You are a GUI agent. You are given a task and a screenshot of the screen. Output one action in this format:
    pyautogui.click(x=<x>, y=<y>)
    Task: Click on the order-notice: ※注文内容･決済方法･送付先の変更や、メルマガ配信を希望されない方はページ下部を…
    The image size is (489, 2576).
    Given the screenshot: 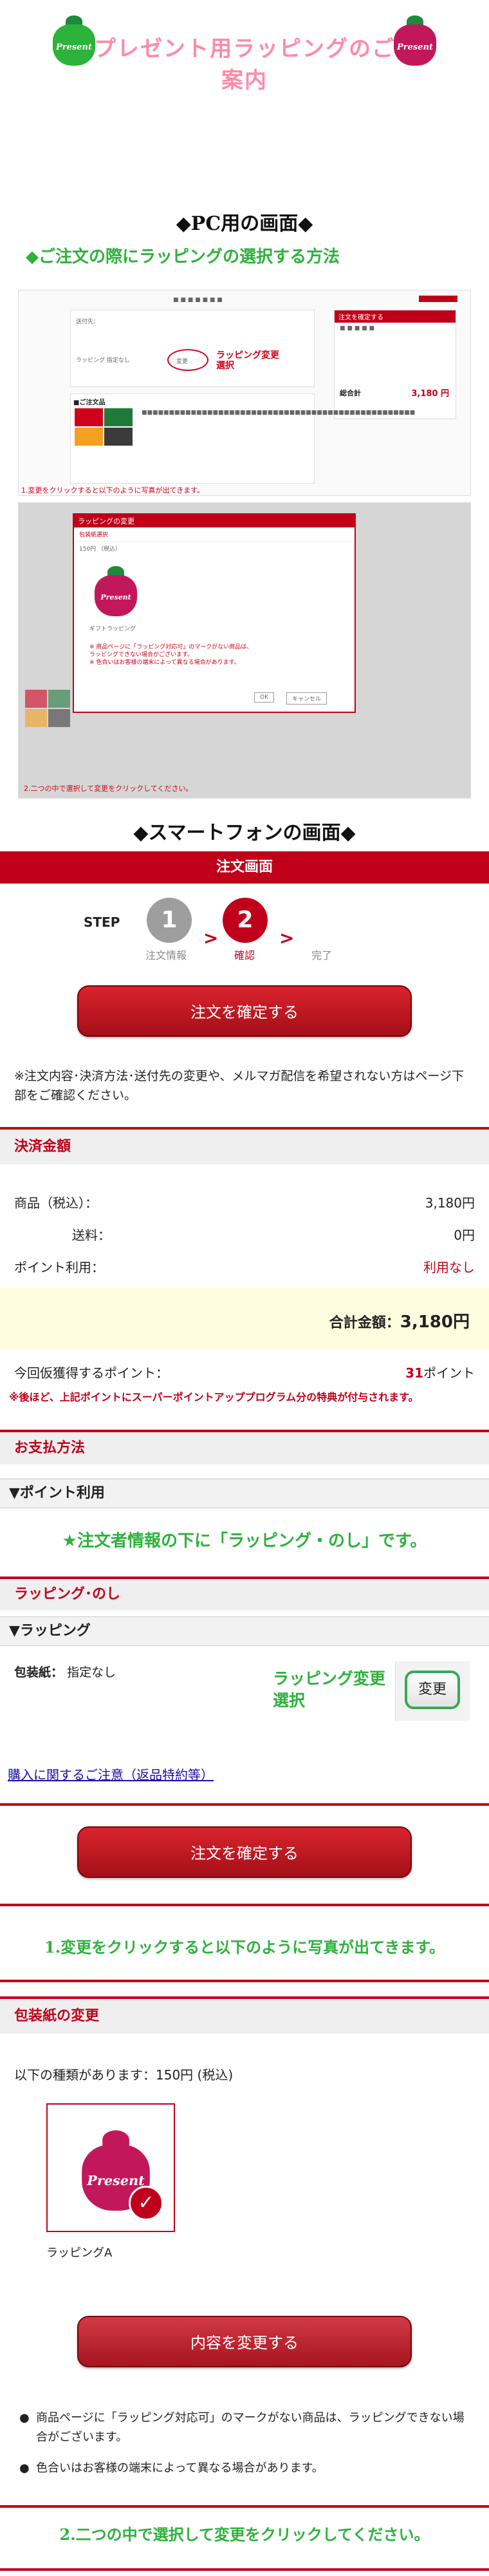 What is the action you would take?
    pyautogui.click(x=239, y=1086)
    